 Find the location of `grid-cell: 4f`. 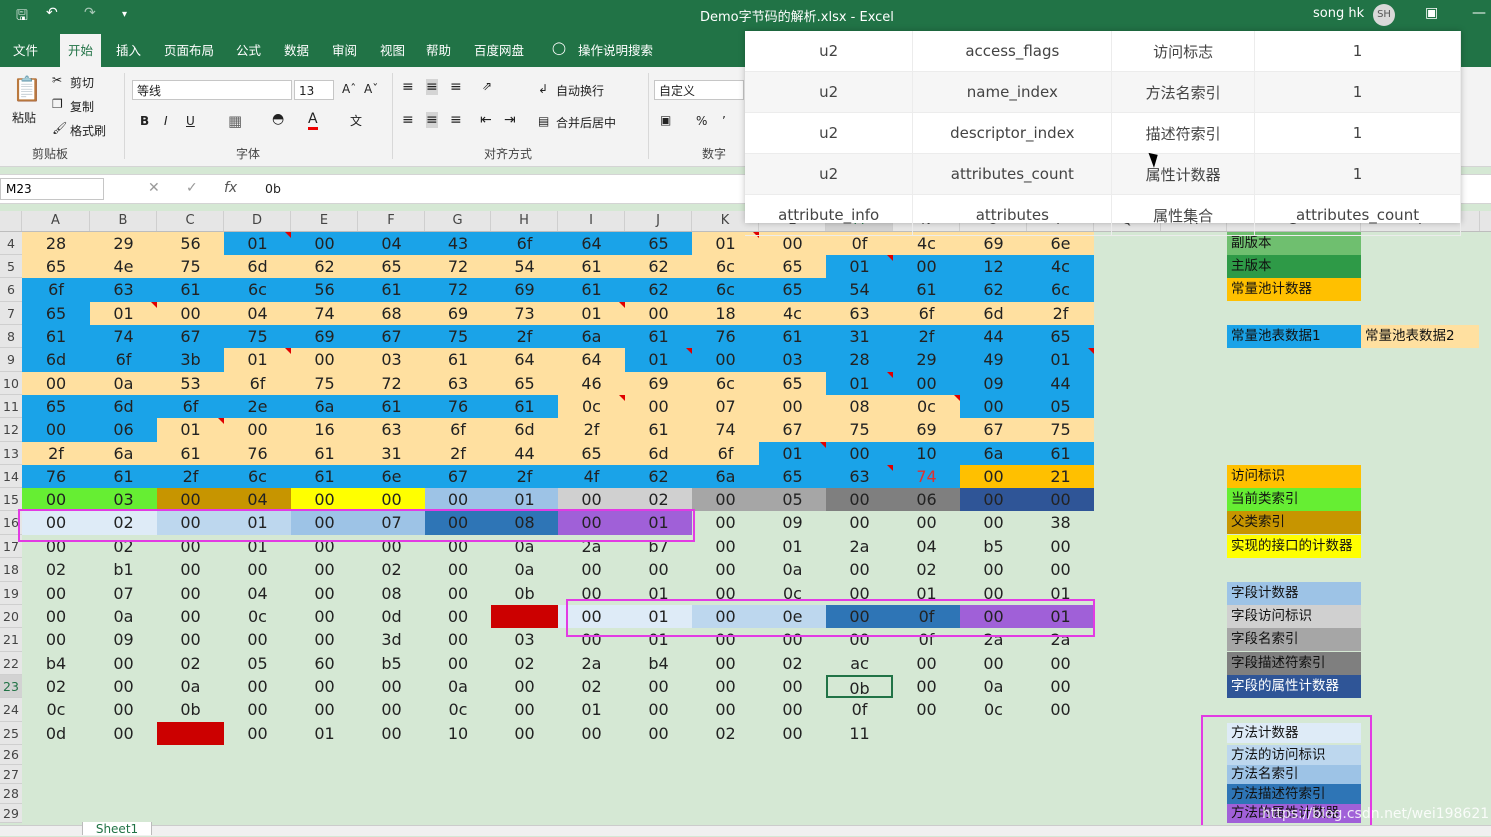

grid-cell: 4f is located at coordinates (591, 476).